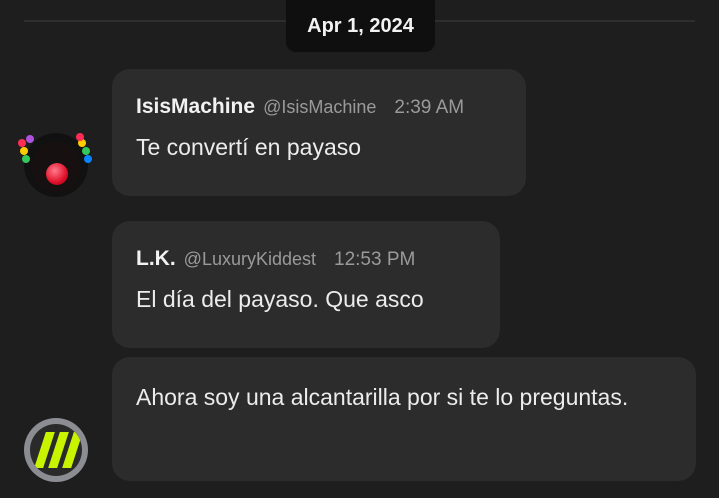  I want to click on date-separator: Apr 1, 2024, so click(360, 26).